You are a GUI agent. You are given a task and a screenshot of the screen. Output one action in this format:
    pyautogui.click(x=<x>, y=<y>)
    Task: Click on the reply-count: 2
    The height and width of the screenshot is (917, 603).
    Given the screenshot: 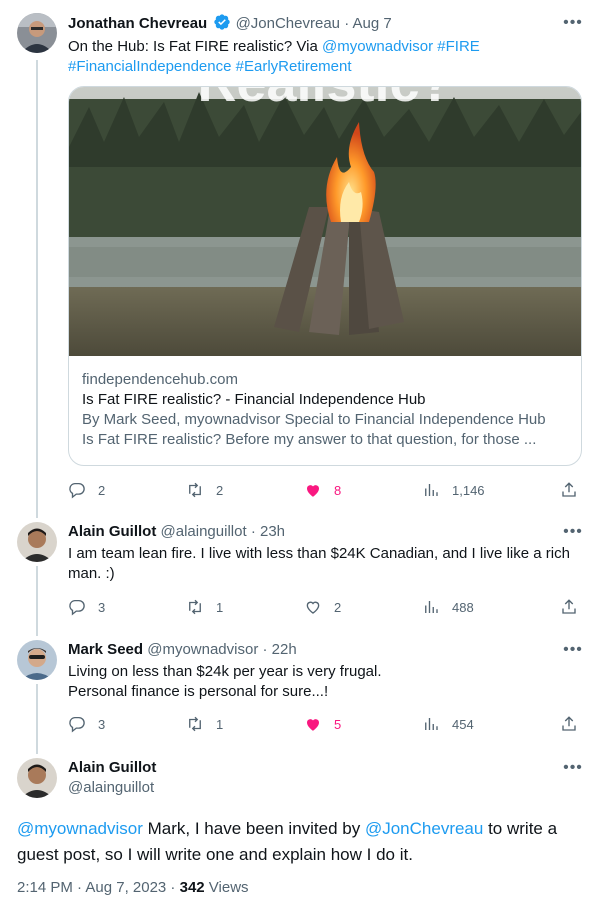 What is the action you would take?
    pyautogui.click(x=102, y=490)
    